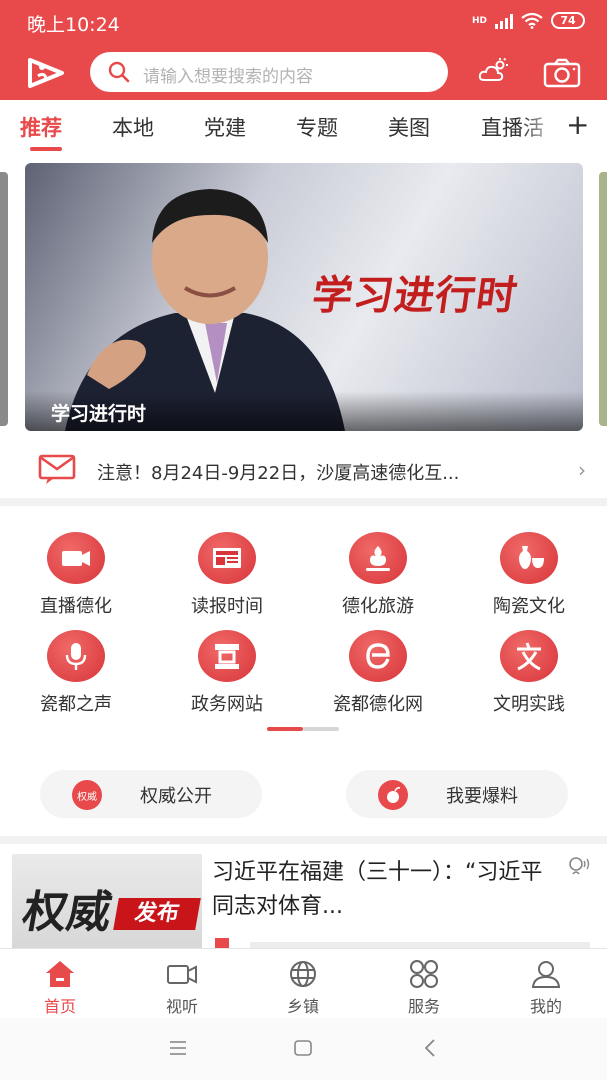 This screenshot has height=1080, width=607. What do you see at coordinates (577, 124) in the screenshot?
I see `add-channel-icon: +` at bounding box center [577, 124].